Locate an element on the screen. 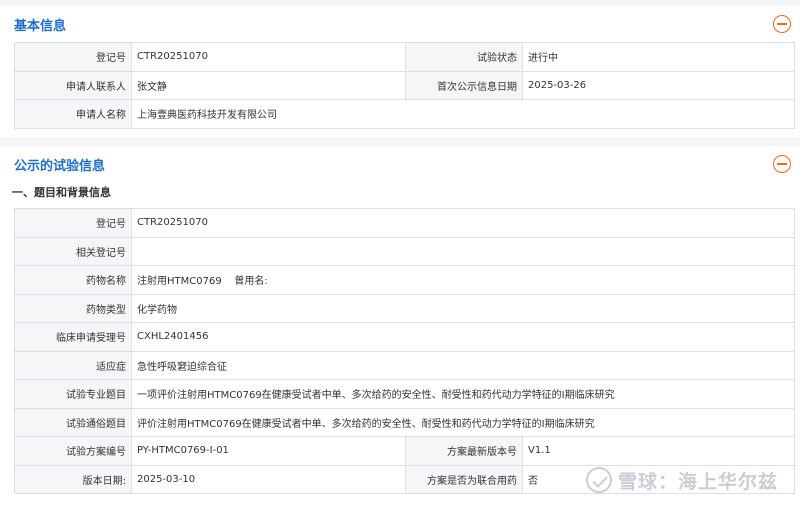 The height and width of the screenshot is (506, 800). watermark: 雪球：海上华尔兹 is located at coordinates (681, 480).